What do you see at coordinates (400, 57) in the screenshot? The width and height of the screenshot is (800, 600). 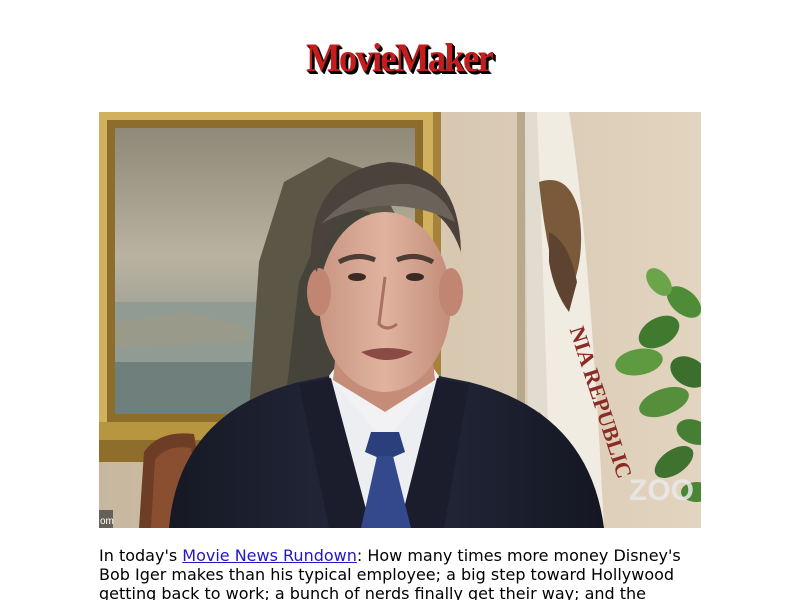 I see `logo-text: MovieMaker` at bounding box center [400, 57].